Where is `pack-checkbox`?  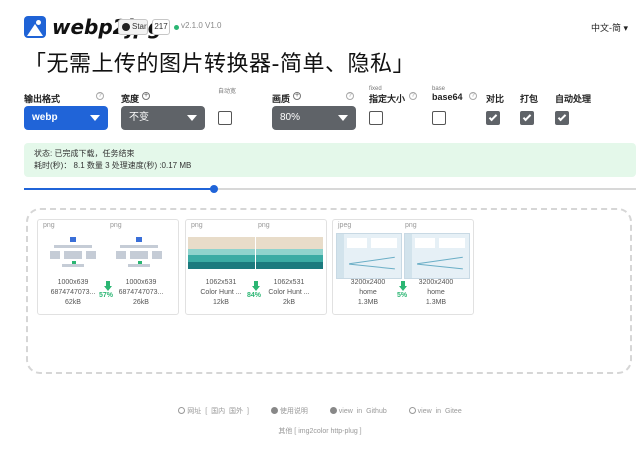
pack-checkbox is located at coordinates (527, 118).